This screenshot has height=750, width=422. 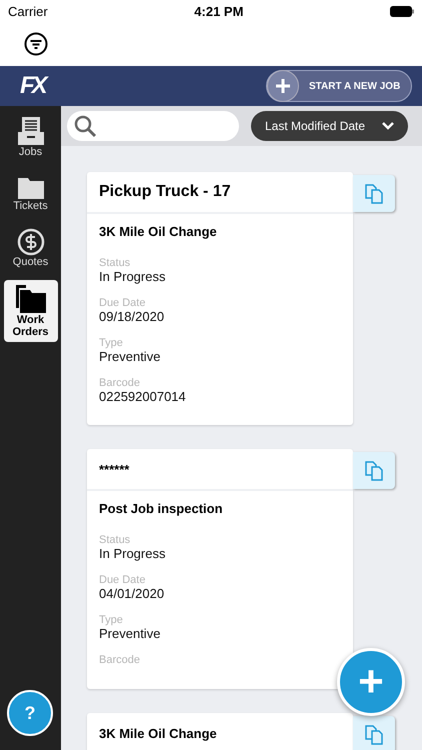 What do you see at coordinates (158, 231) in the screenshot?
I see `card-subtitle: 3K Mile Oil Change` at bounding box center [158, 231].